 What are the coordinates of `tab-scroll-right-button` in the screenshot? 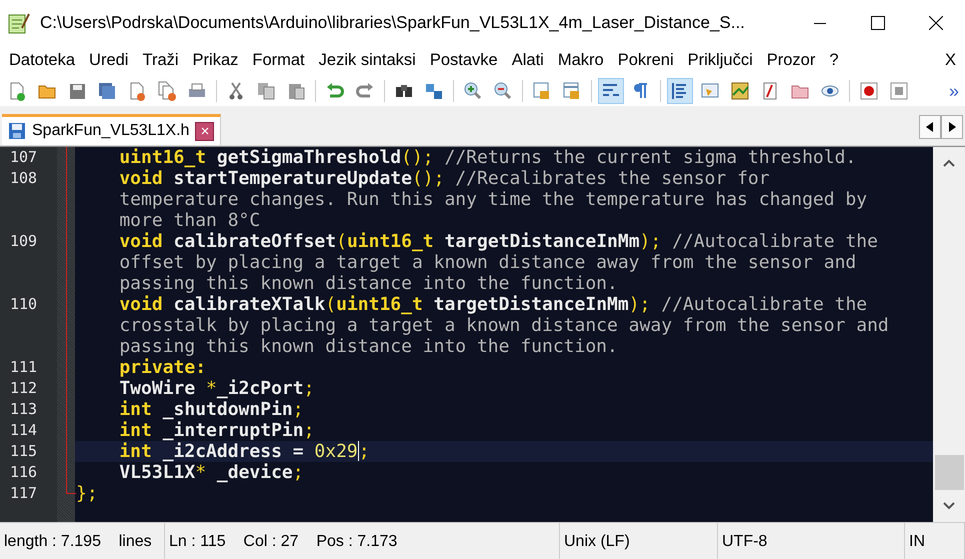 It's located at (952, 127).